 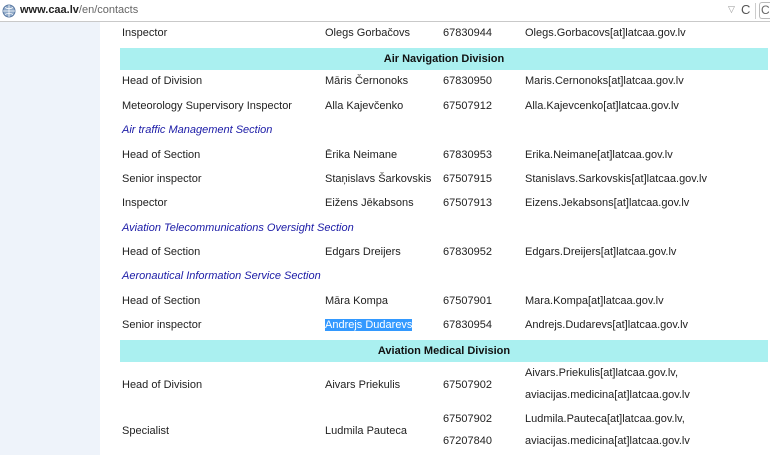 I want to click on phone-cell: 67830952, so click(x=467, y=252).